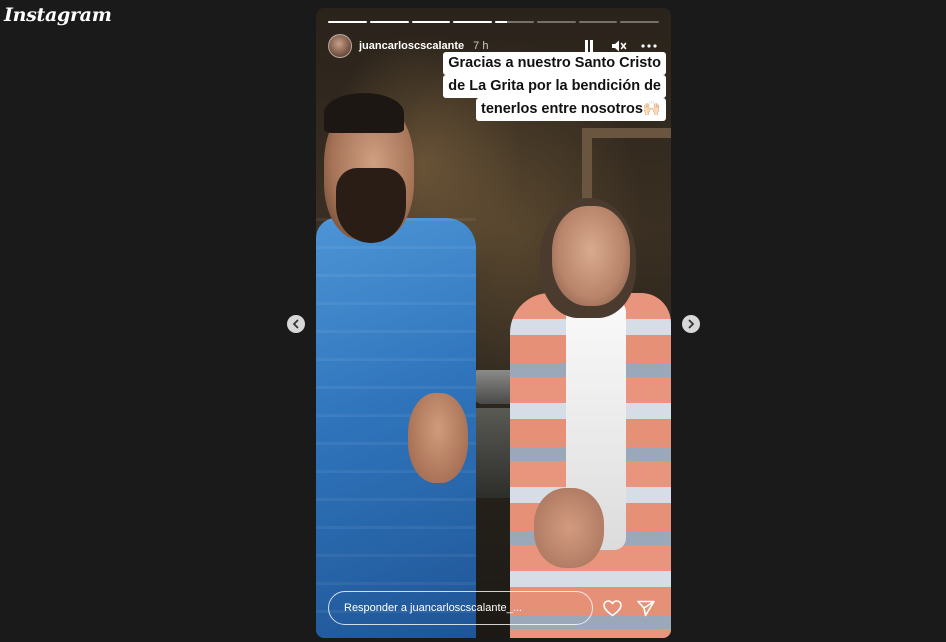 Image resolution: width=946 pixels, height=642 pixels. I want to click on avatar, so click(340, 46).